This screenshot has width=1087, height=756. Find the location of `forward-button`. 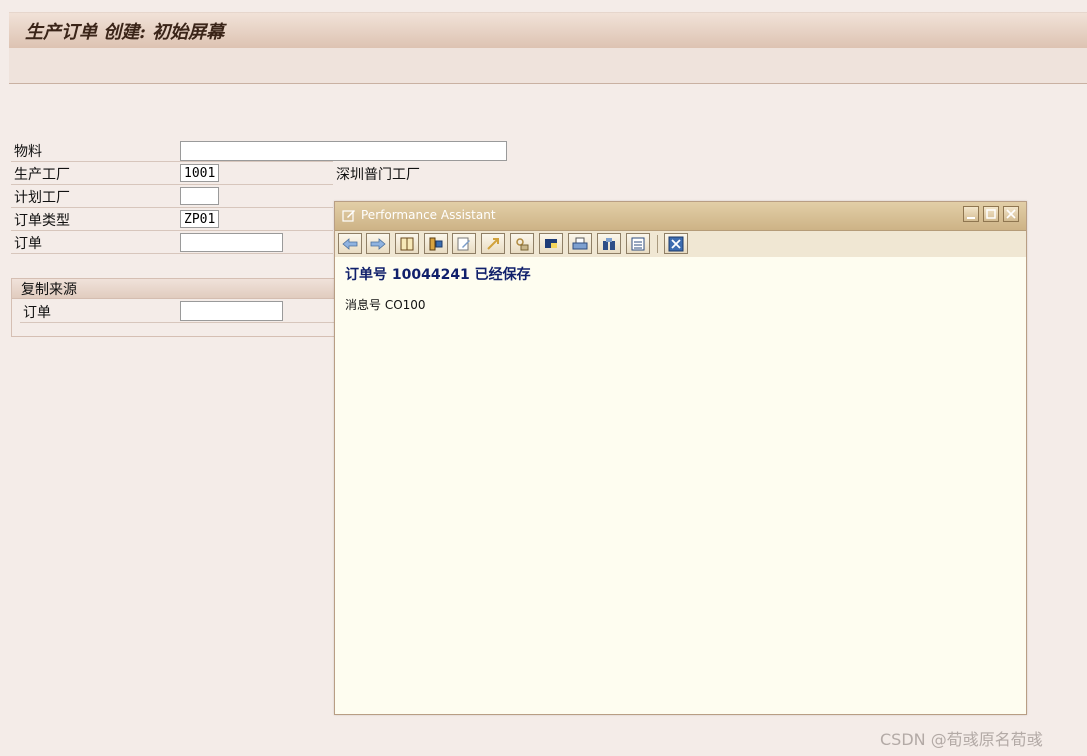

forward-button is located at coordinates (378, 243).